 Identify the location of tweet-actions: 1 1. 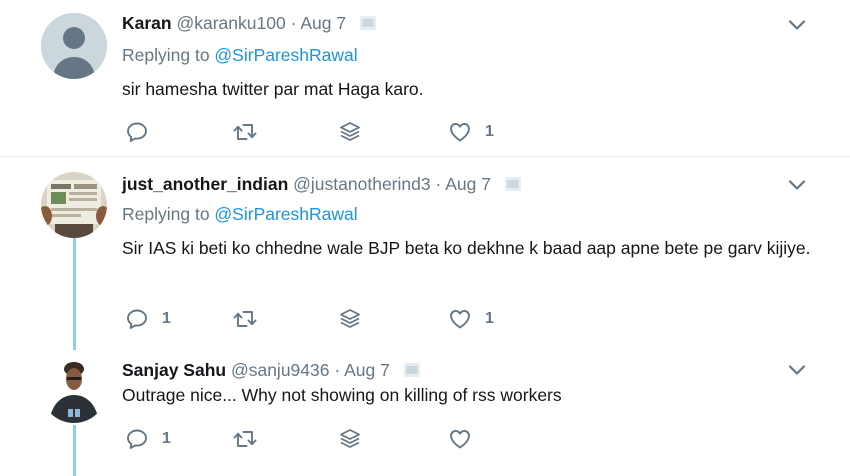
(372, 319).